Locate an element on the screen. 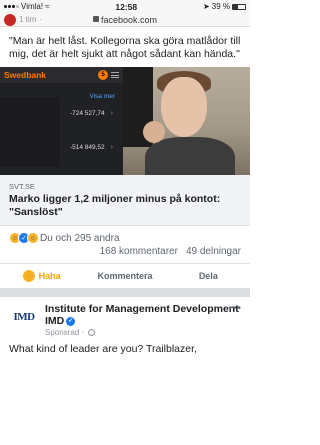 The image size is (320, 445). status-left: Vimla! ≈ is located at coordinates (26, 6).